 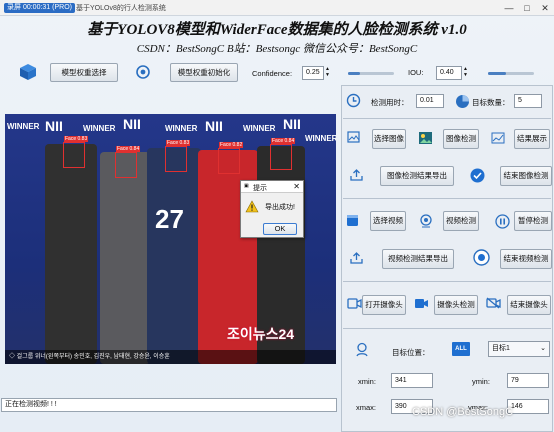 What do you see at coordinates (277, 30) in the screenshot?
I see `page-title: 基于YOLOV8模型和WiderFace数据集的人脸检测系统 v1.0` at bounding box center [277, 30].